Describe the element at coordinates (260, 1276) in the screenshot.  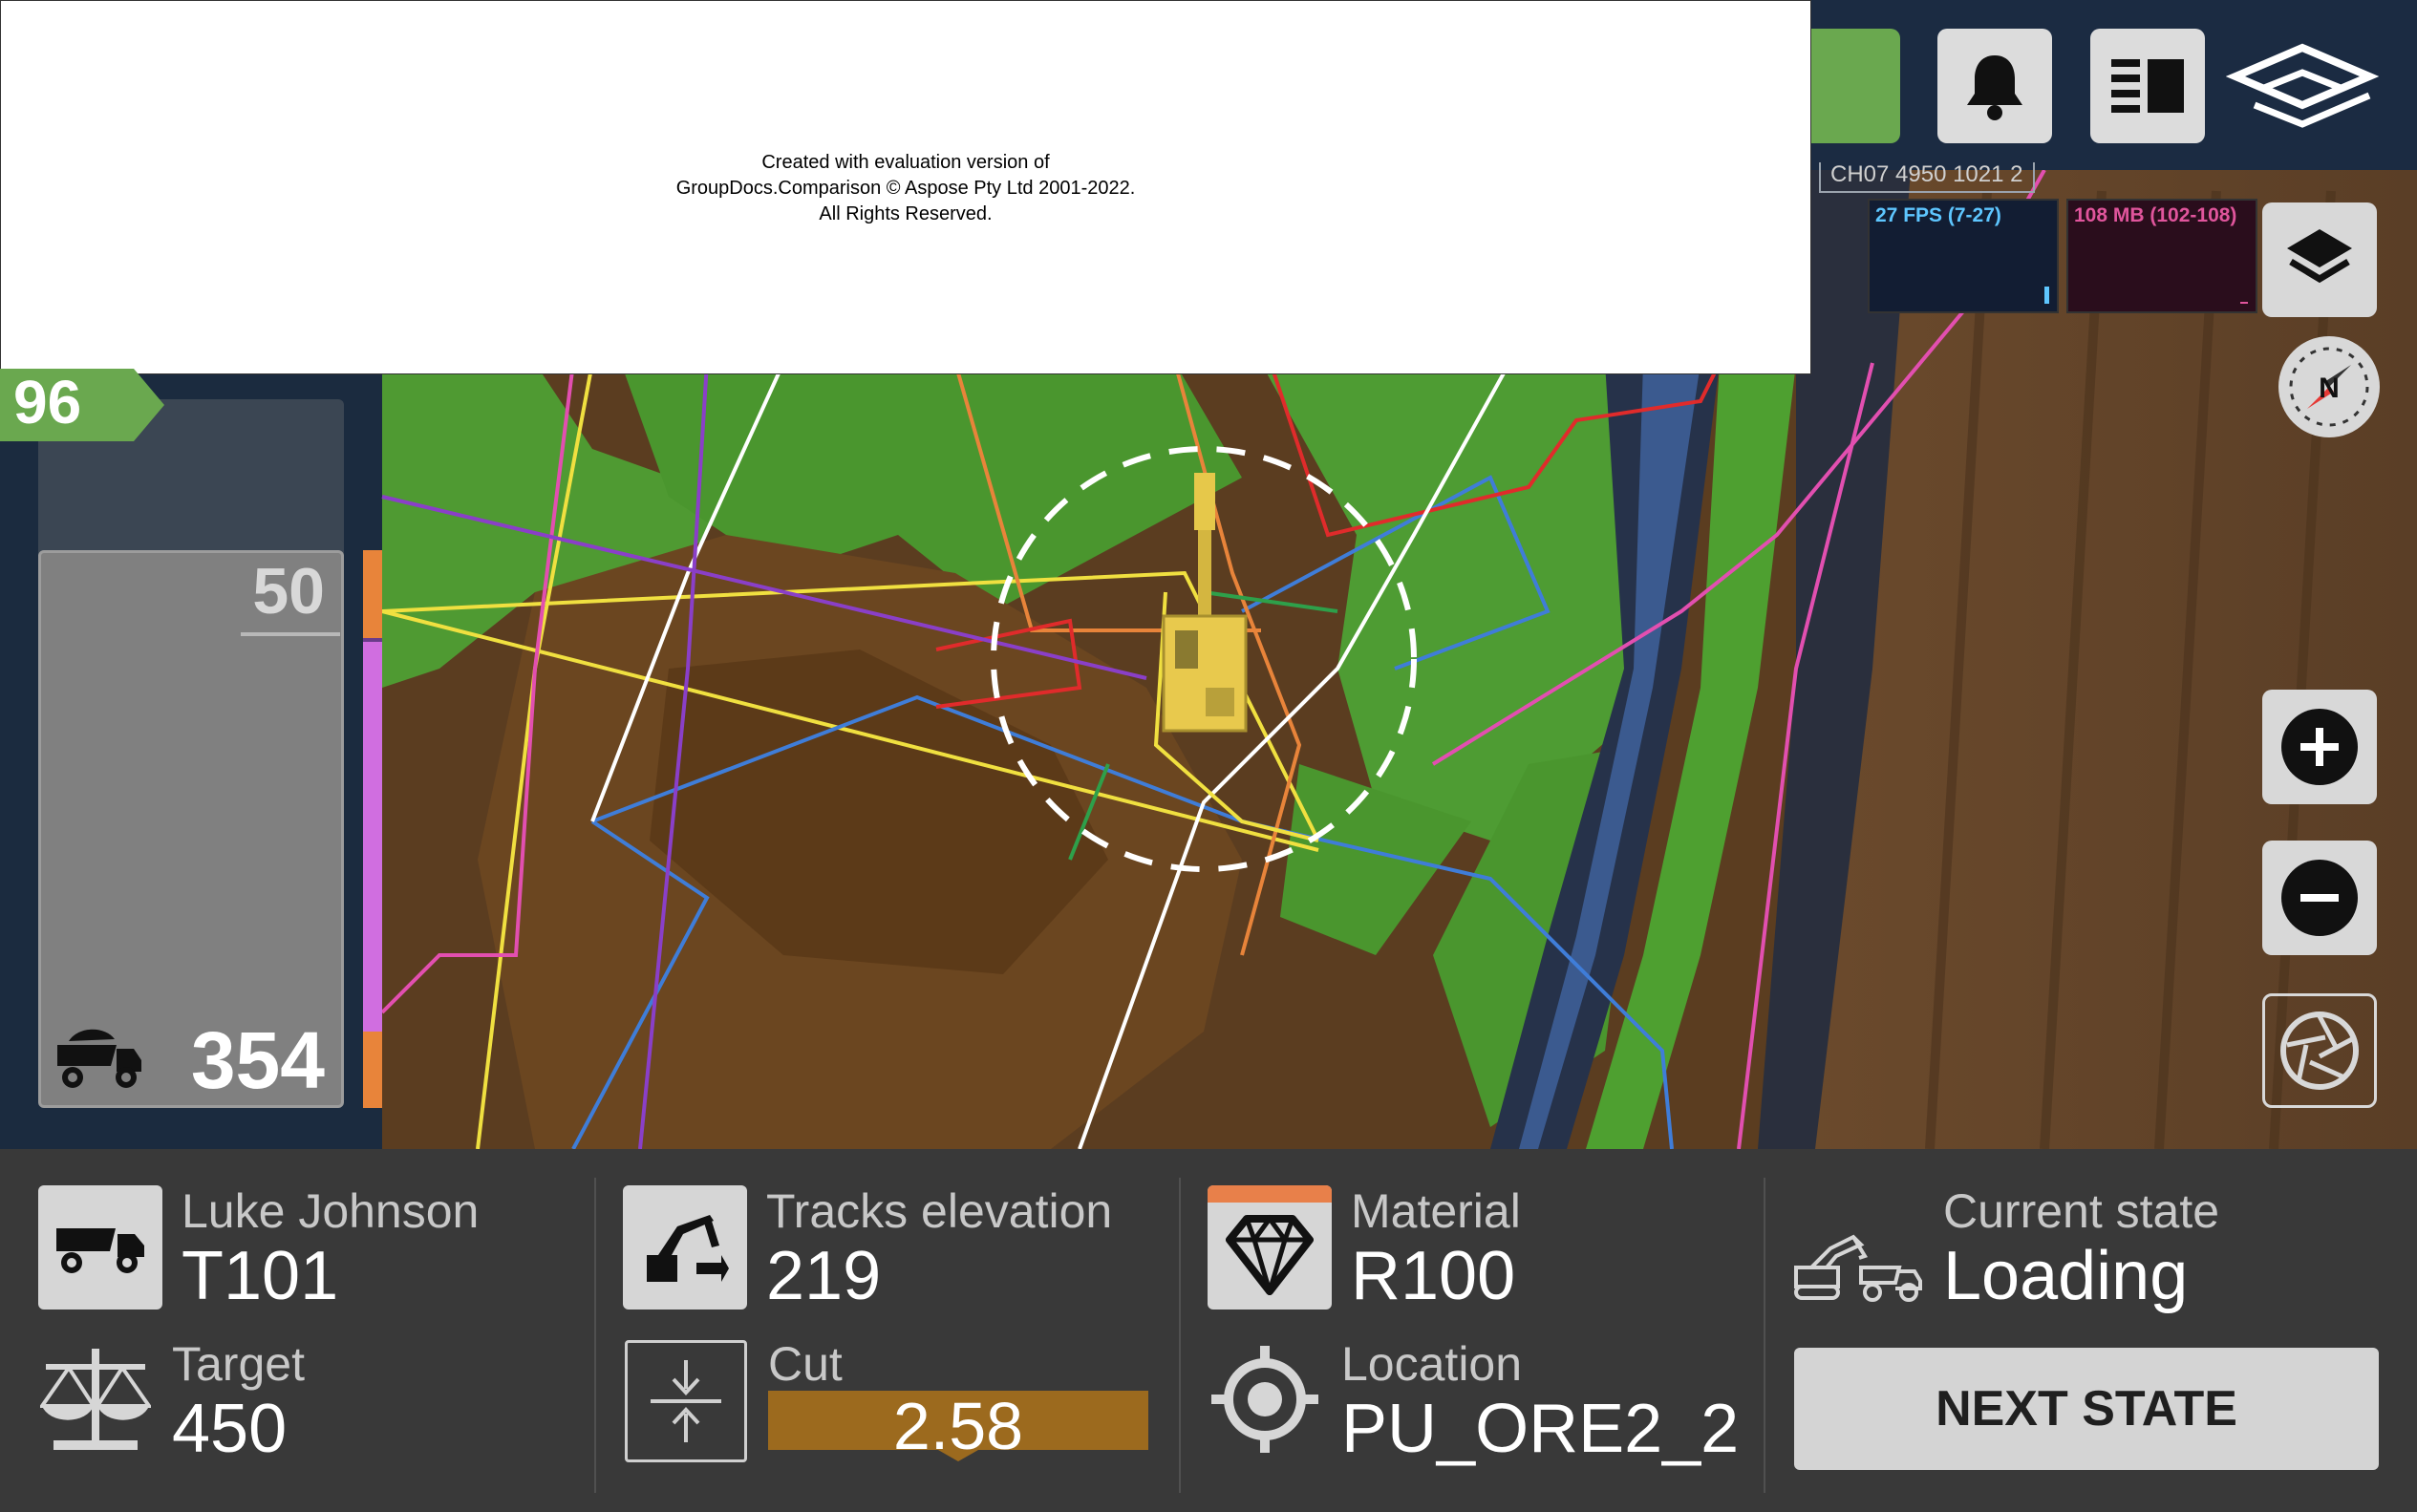
I see `truck-id: T101` at that location.